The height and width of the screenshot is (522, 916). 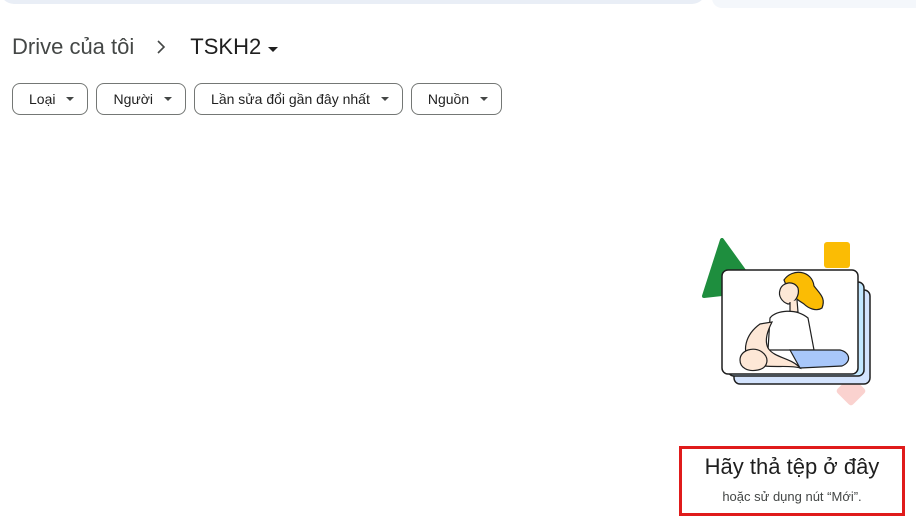 I want to click on filter-modified: Lần sửa đổi gần đây nhất, so click(x=298, y=99).